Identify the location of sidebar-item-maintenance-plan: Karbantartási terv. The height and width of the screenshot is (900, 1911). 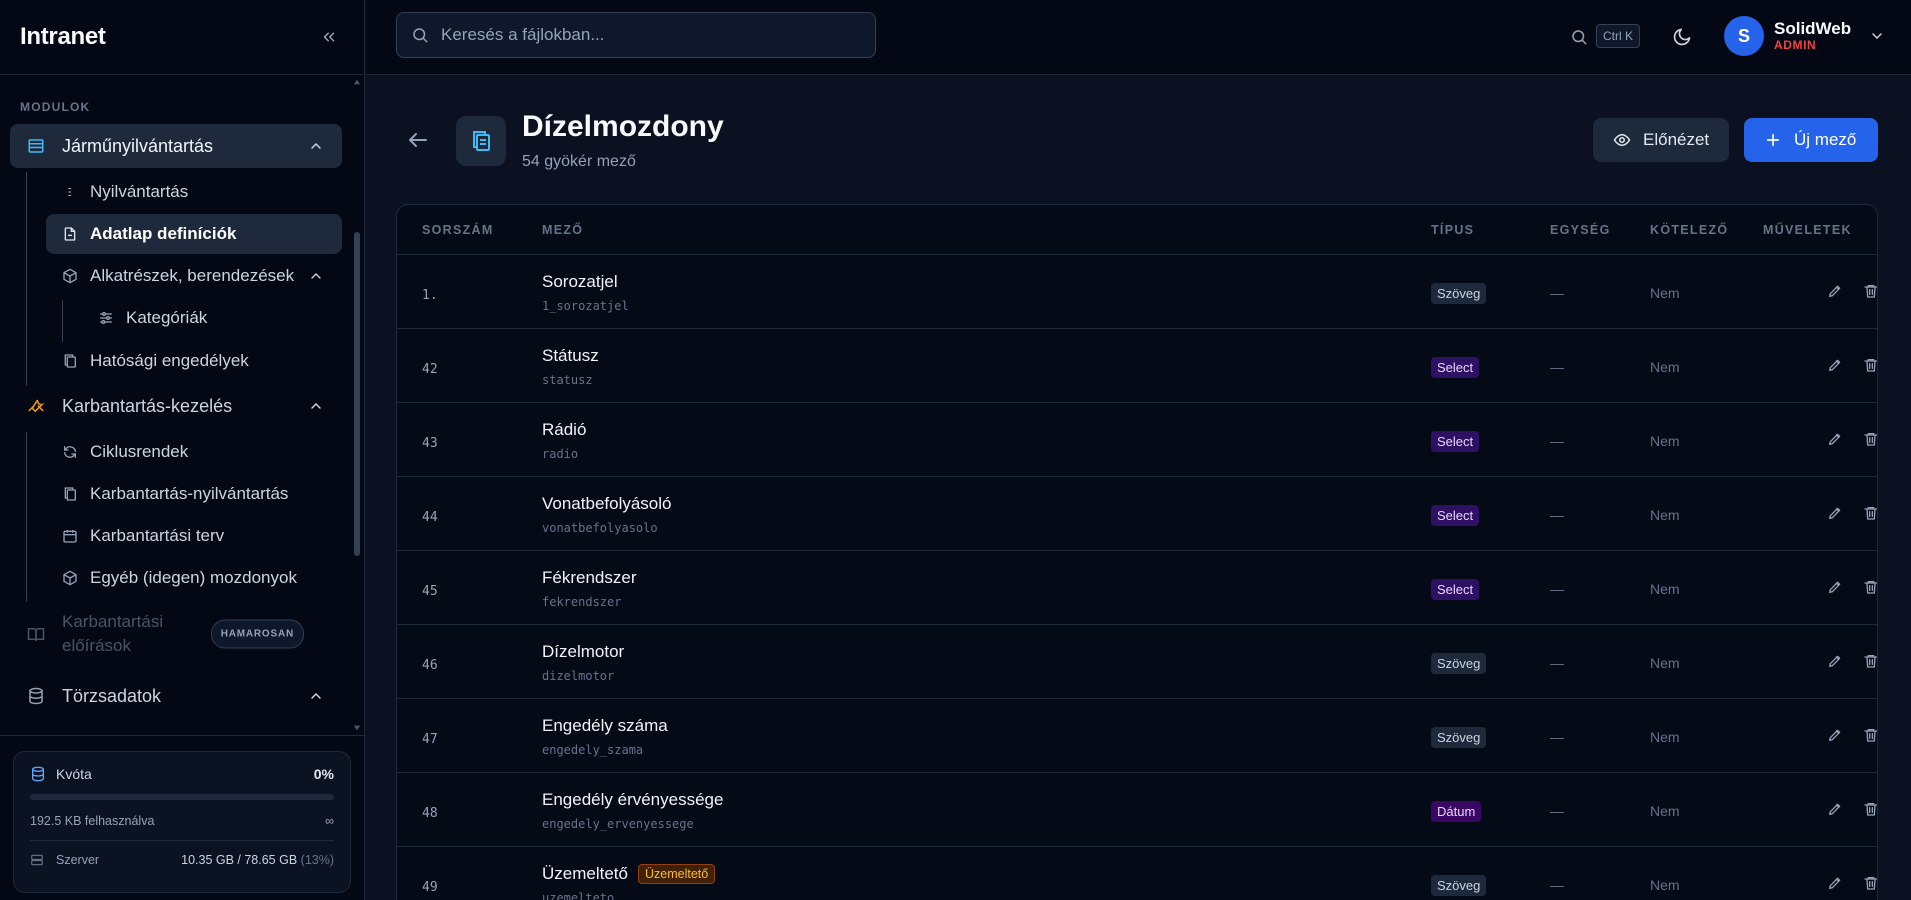
(194, 536).